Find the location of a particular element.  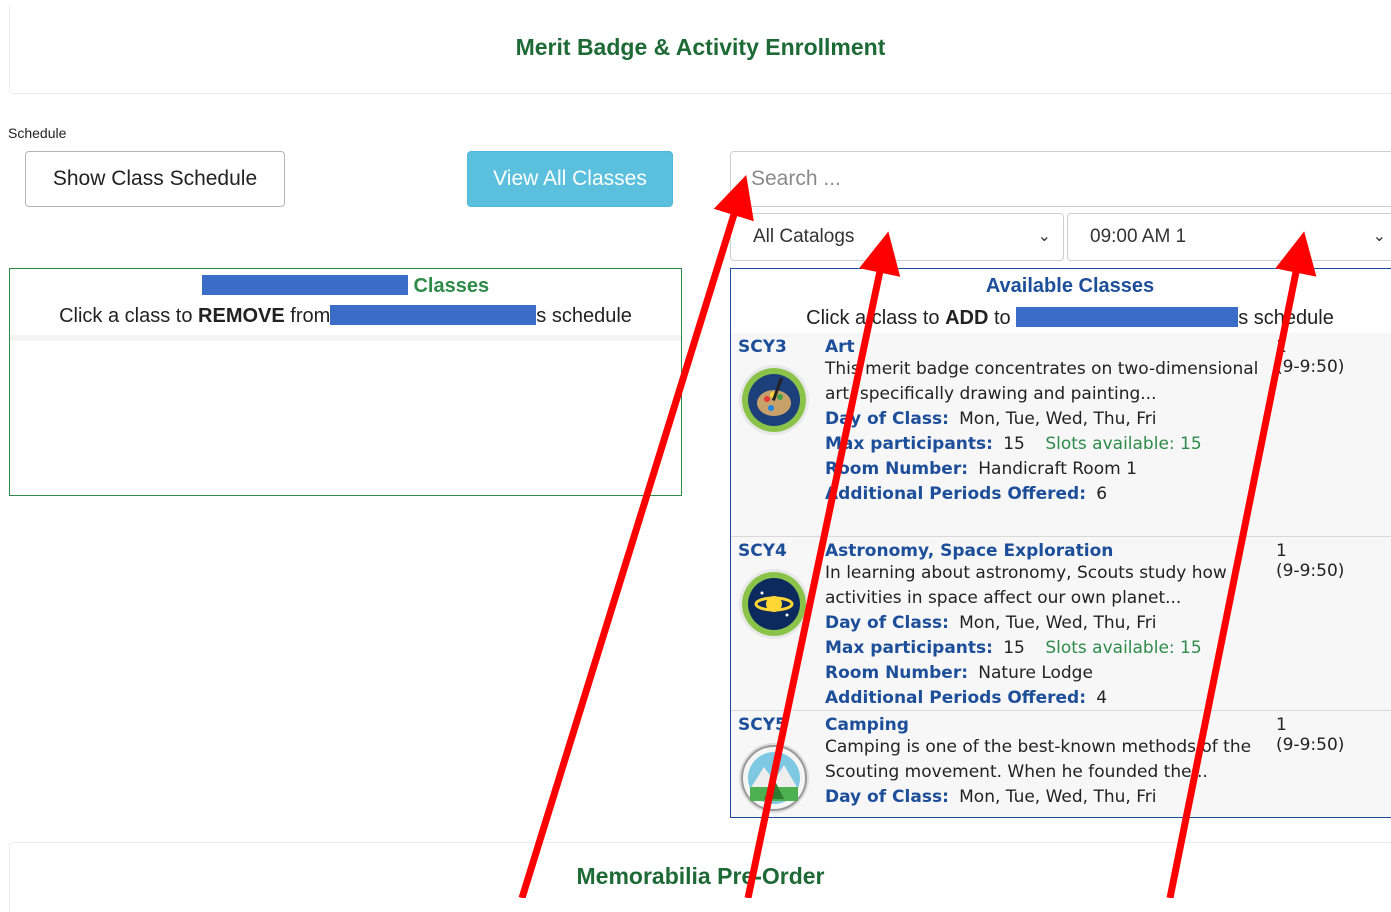

my-classes-instructions: Click a class to REMOVE from s schedule is located at coordinates (345, 316).